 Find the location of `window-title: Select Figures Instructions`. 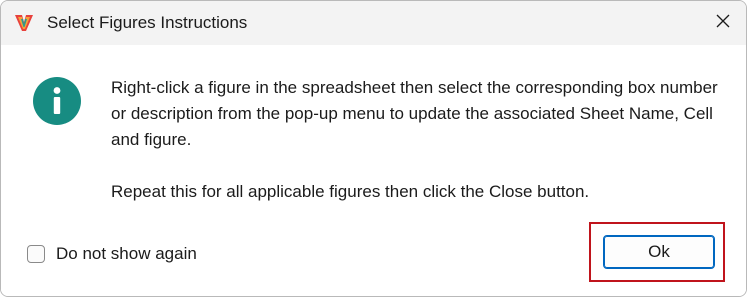

window-title: Select Figures Instructions is located at coordinates (147, 22).